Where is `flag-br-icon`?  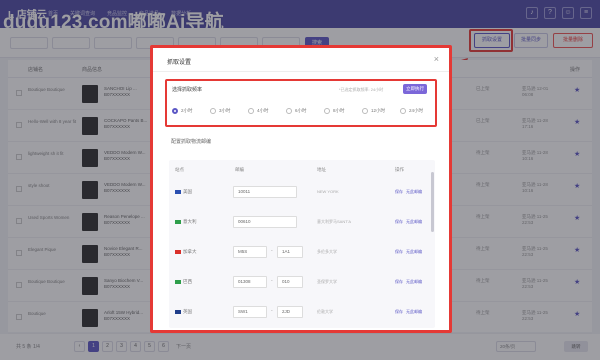 flag-br-icon is located at coordinates (178, 282).